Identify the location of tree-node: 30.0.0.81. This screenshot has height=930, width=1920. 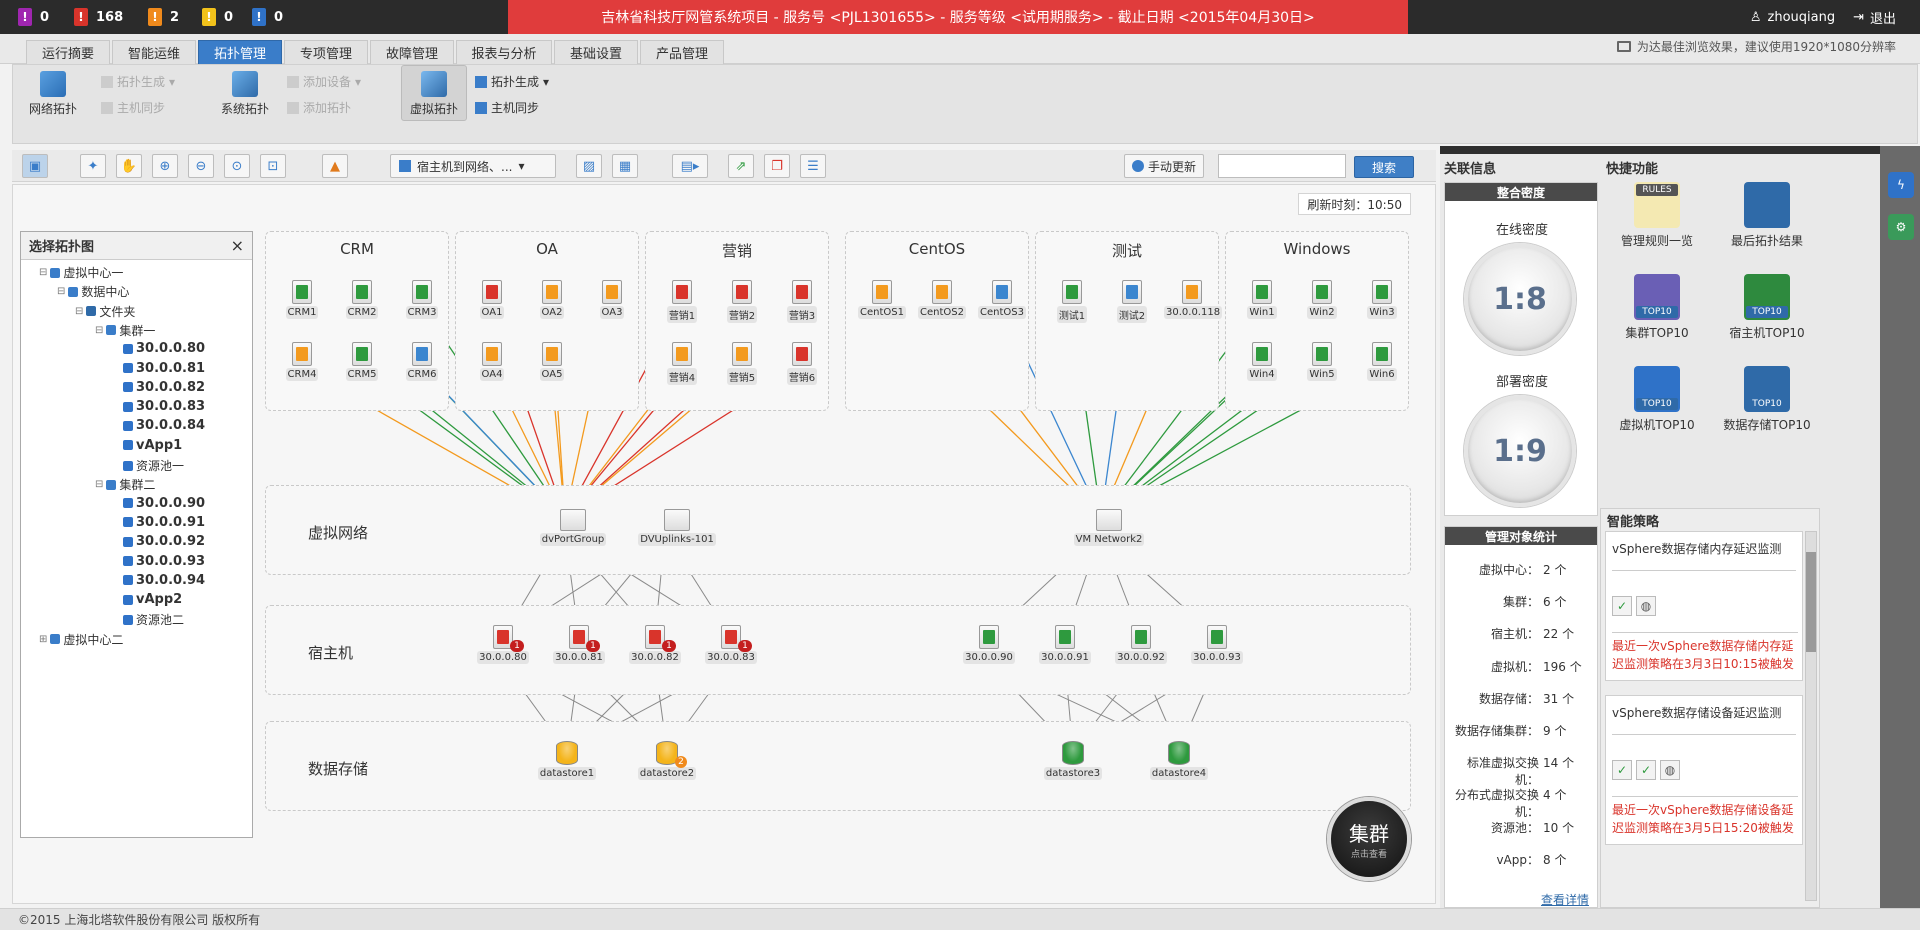
(164, 368).